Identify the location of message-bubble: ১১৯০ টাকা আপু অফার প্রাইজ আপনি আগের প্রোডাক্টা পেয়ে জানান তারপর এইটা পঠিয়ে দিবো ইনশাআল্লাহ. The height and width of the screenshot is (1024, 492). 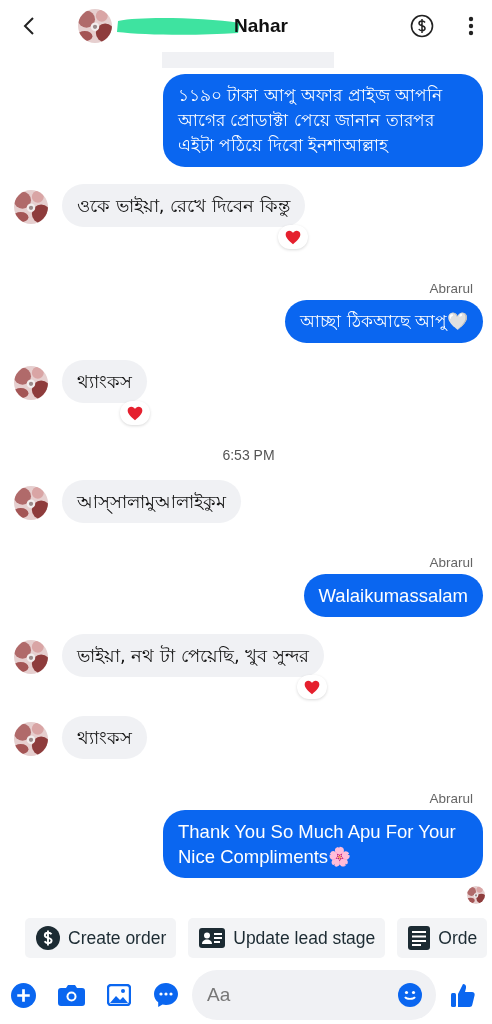
(323, 120).